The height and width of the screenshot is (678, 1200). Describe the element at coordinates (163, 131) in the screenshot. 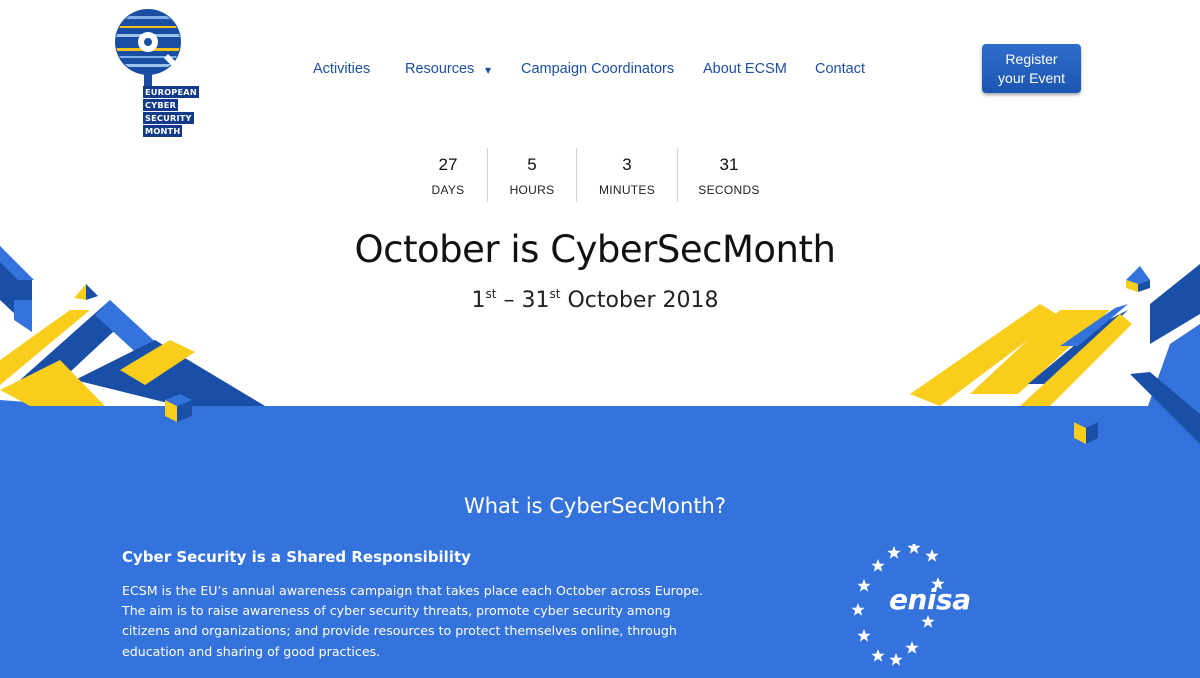

I see `logo-word: MONTH` at that location.